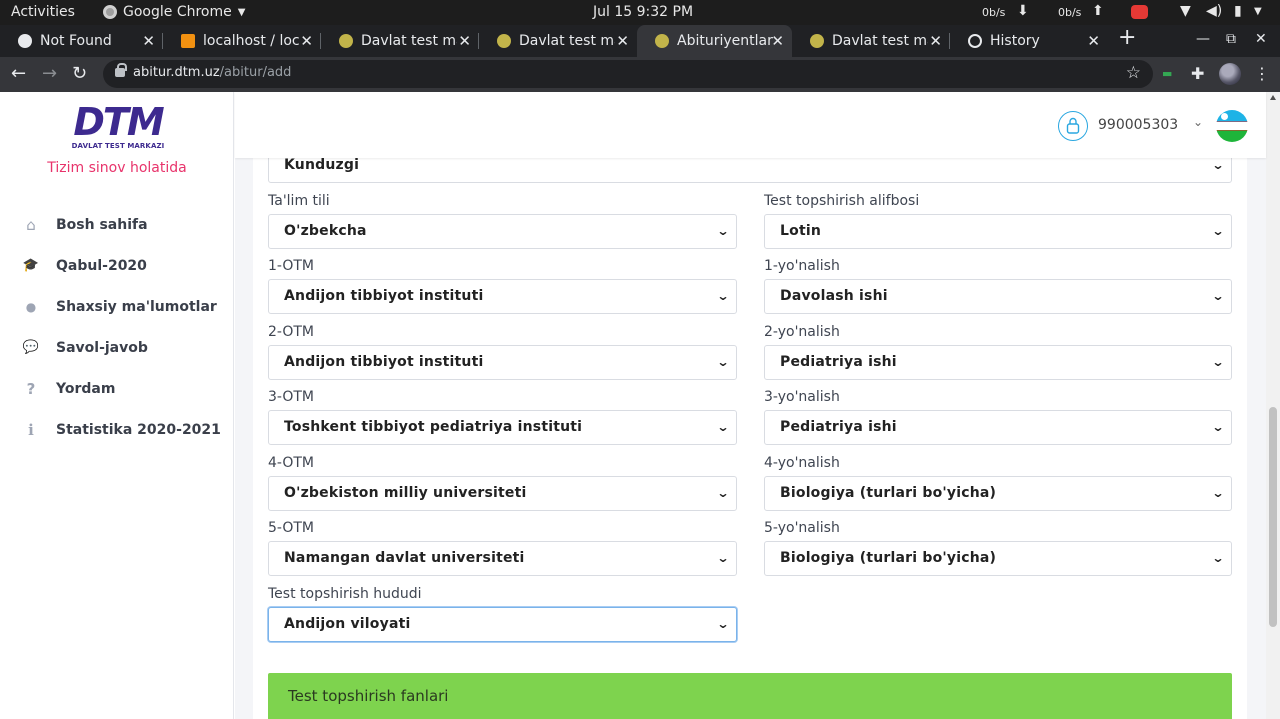 This screenshot has width=1280, height=719. I want to click on recording-indicator-icon, so click(1139, 12).